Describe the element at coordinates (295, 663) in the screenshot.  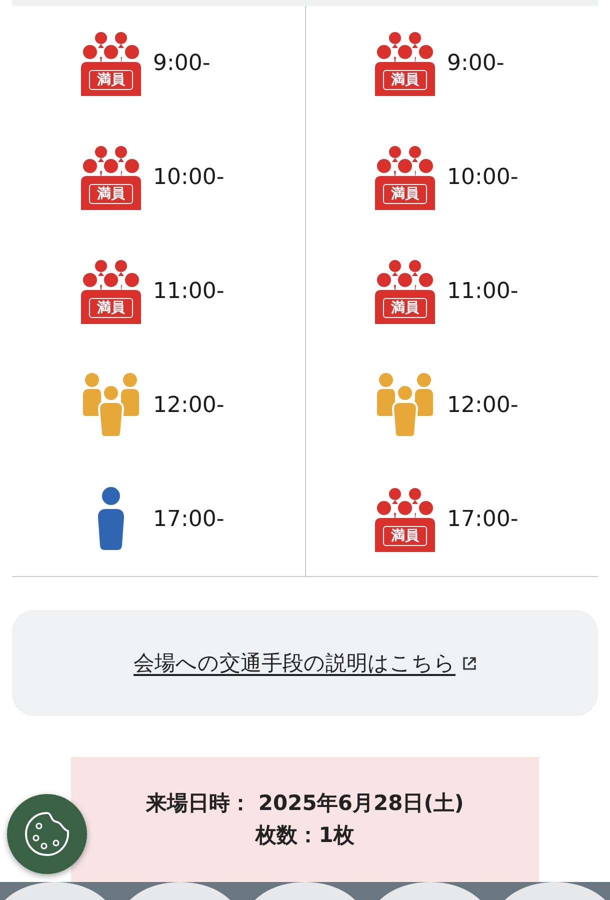
I see `access-info-link: 会場への交通手段の説明はこちら` at that location.